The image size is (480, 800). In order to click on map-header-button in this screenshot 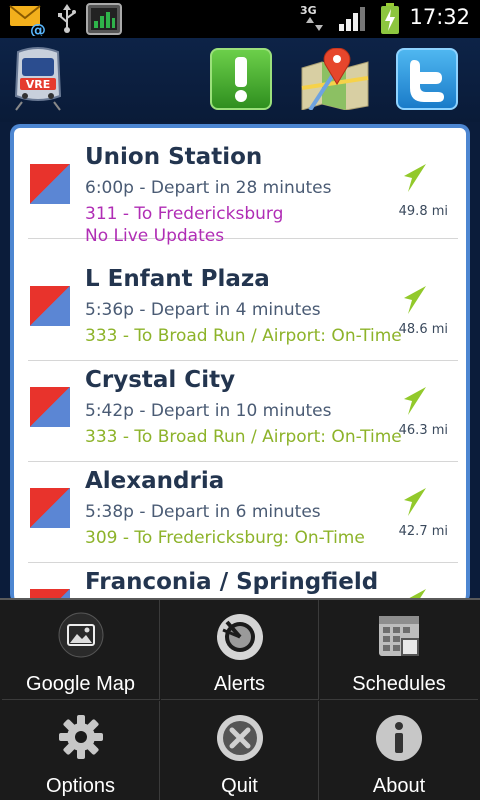, I will do `click(335, 79)`.